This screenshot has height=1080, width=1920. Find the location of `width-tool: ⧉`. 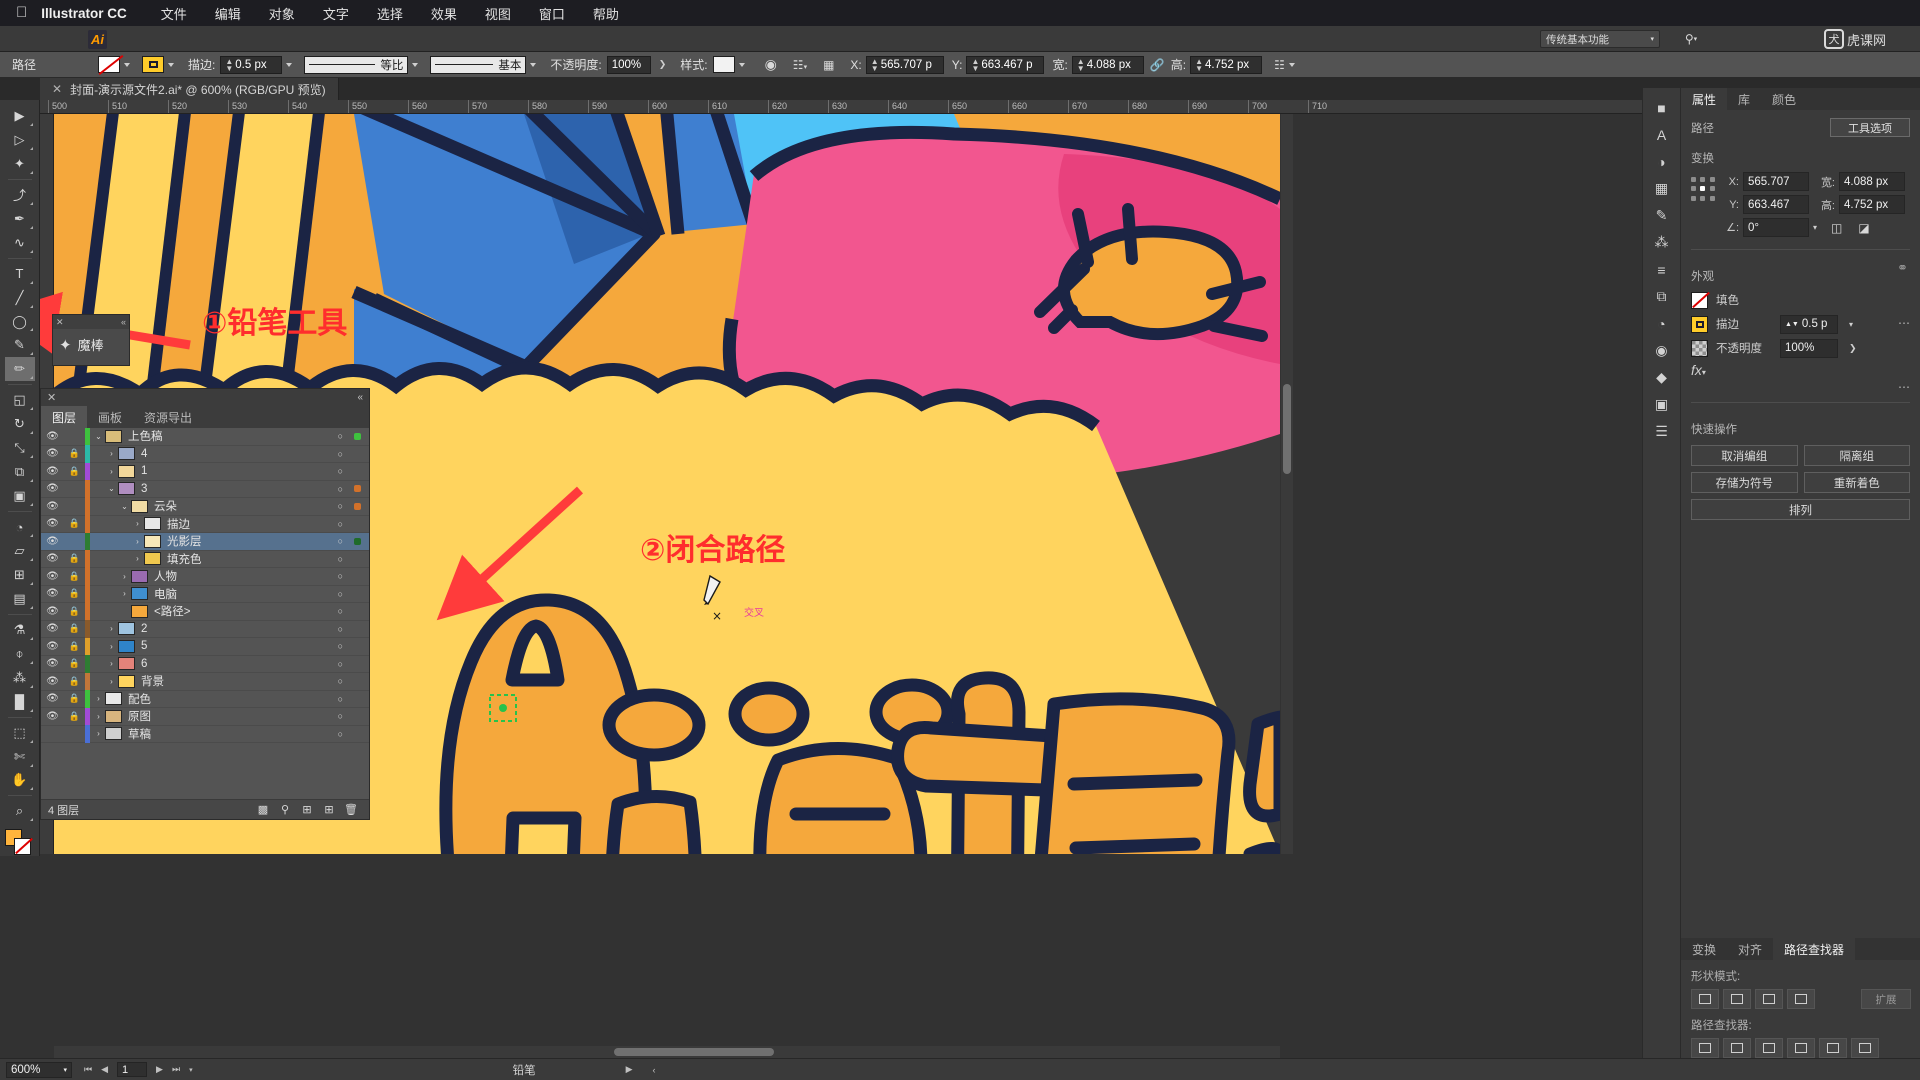

width-tool: ⧉ is located at coordinates (20, 472).